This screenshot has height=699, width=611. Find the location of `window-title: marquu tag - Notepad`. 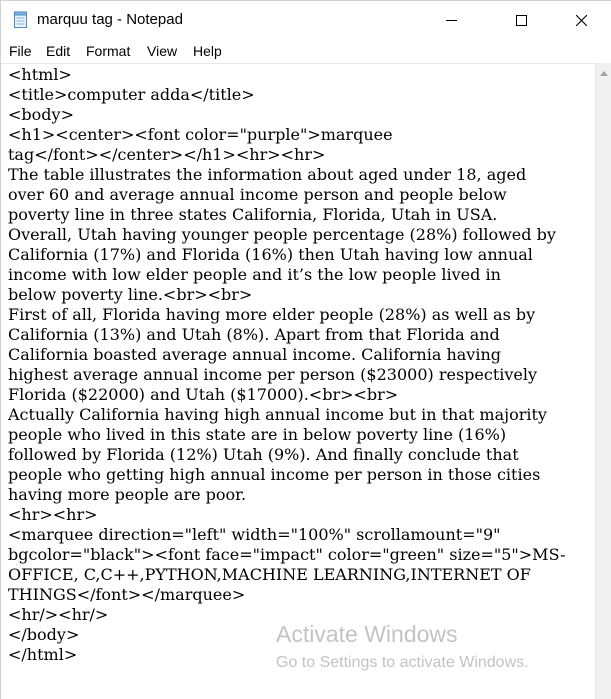

window-title: marquu tag - Notepad is located at coordinates (110, 19).